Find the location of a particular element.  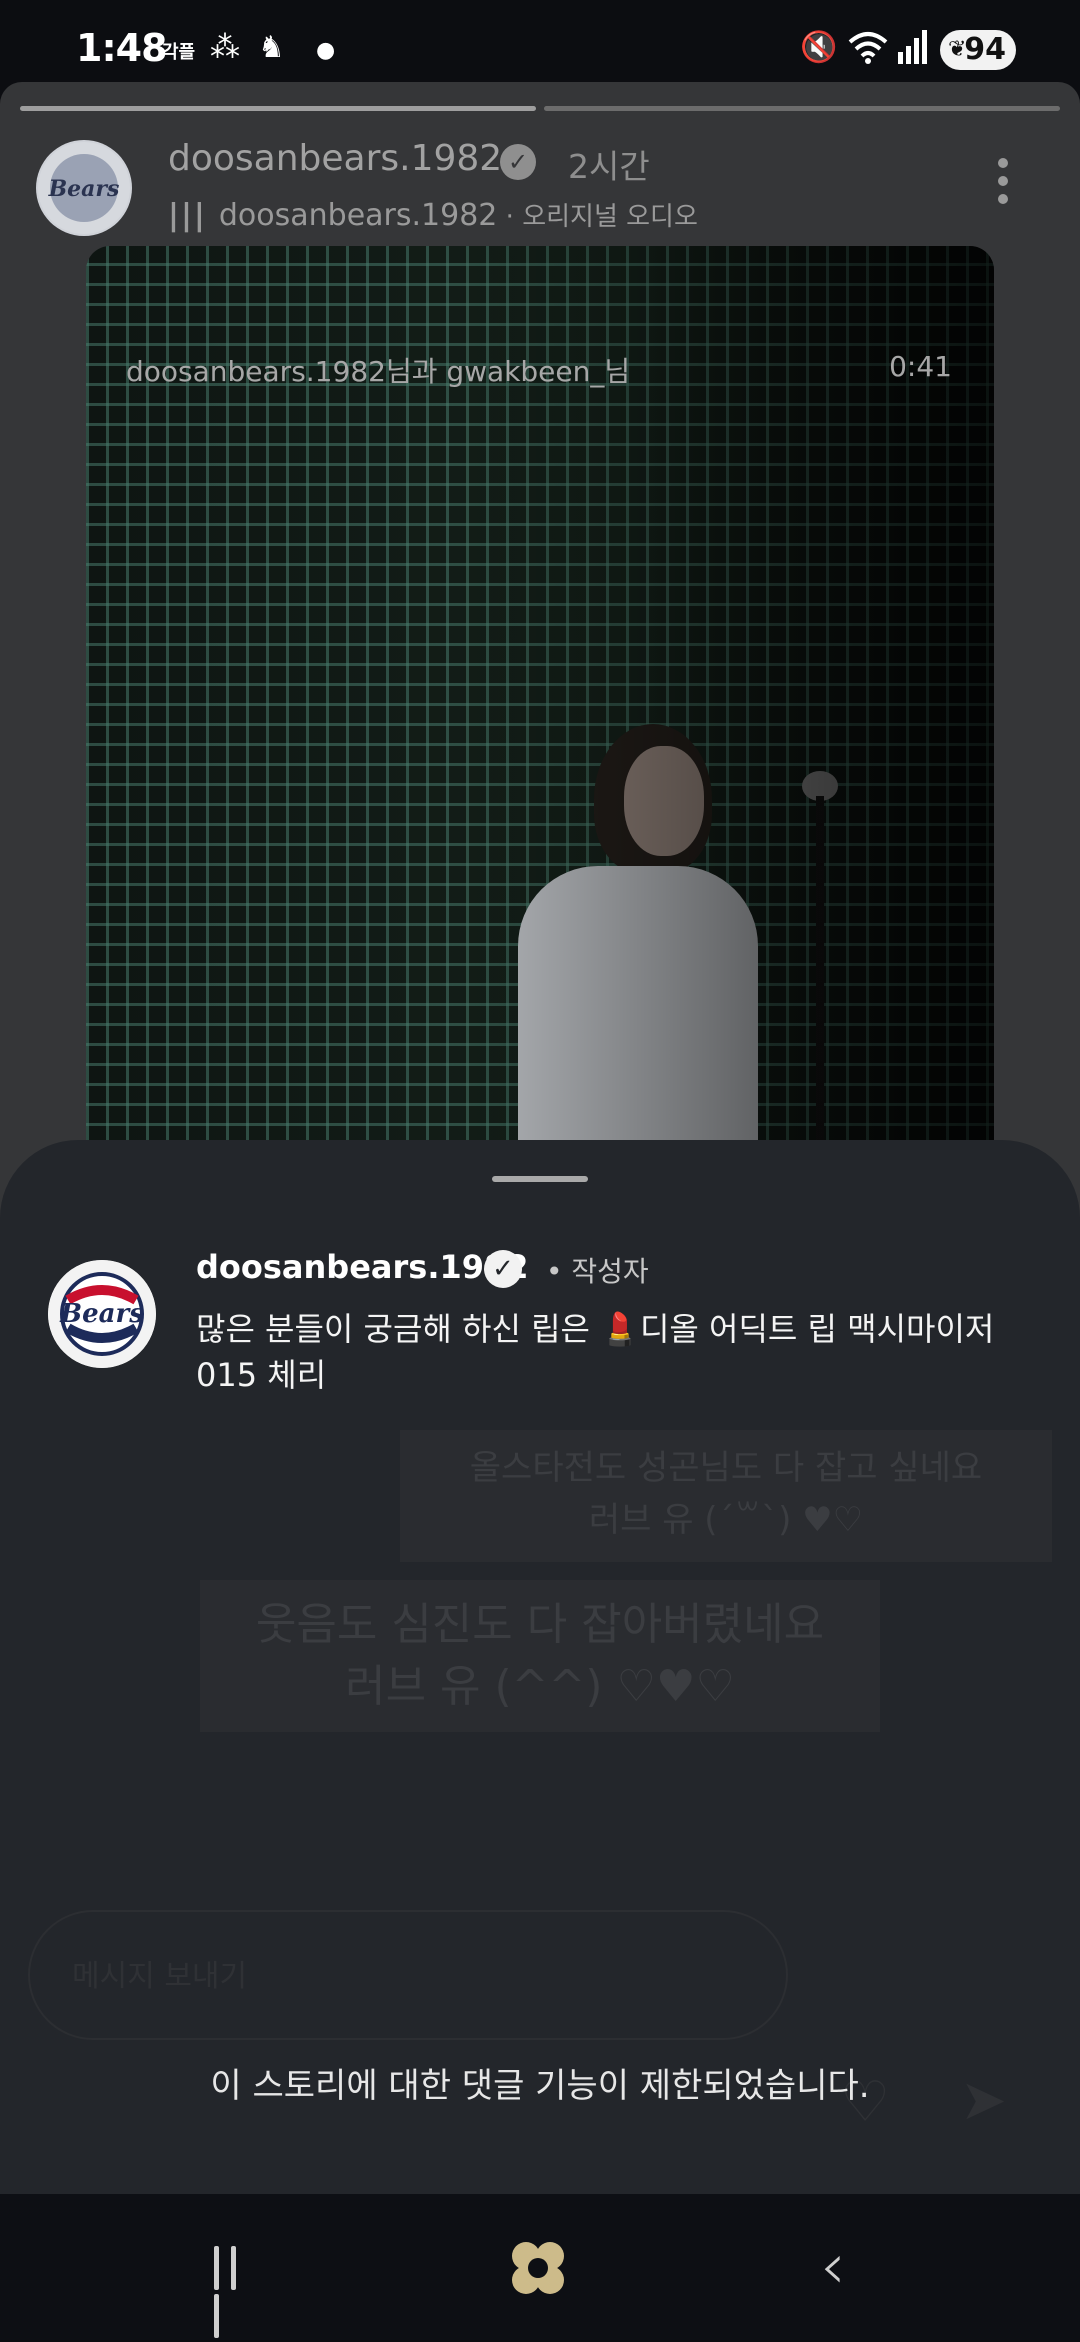

caption-username: doosanbears.1982 is located at coordinates (362, 1267).